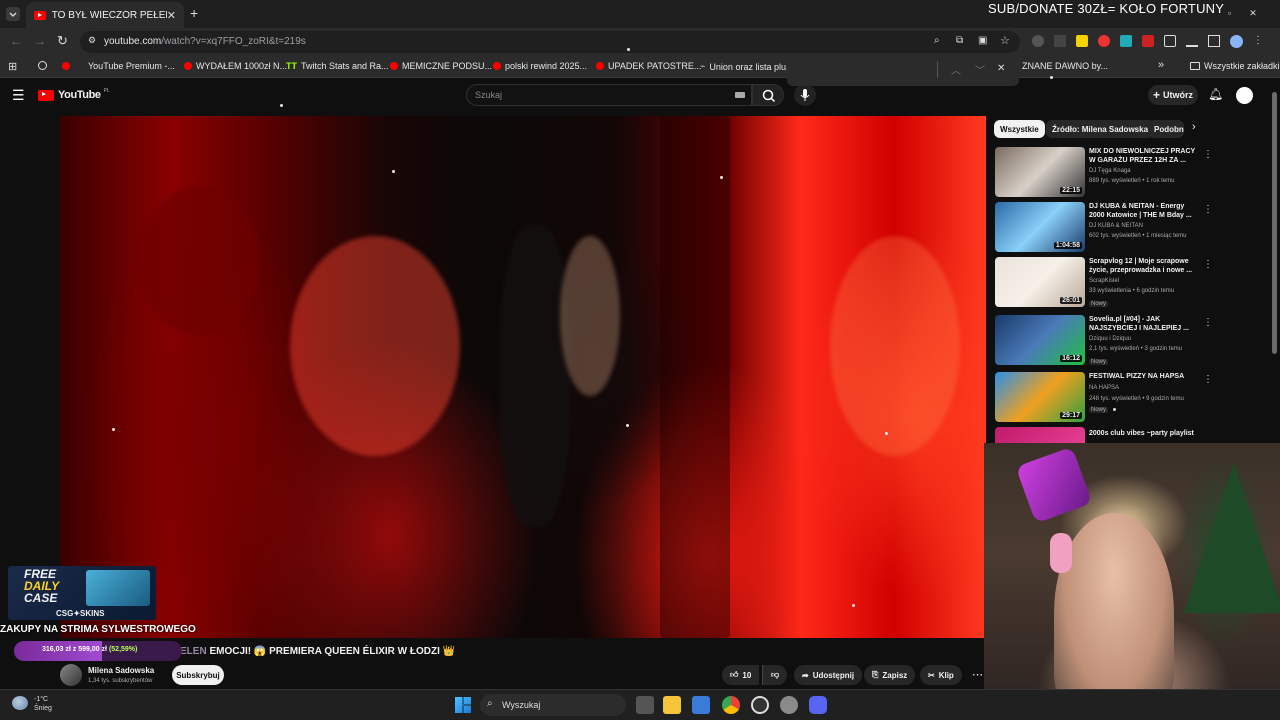 The image size is (1280, 720). What do you see at coordinates (171, 15) in the screenshot?
I see `tab-close-icon: ✕` at bounding box center [171, 15].